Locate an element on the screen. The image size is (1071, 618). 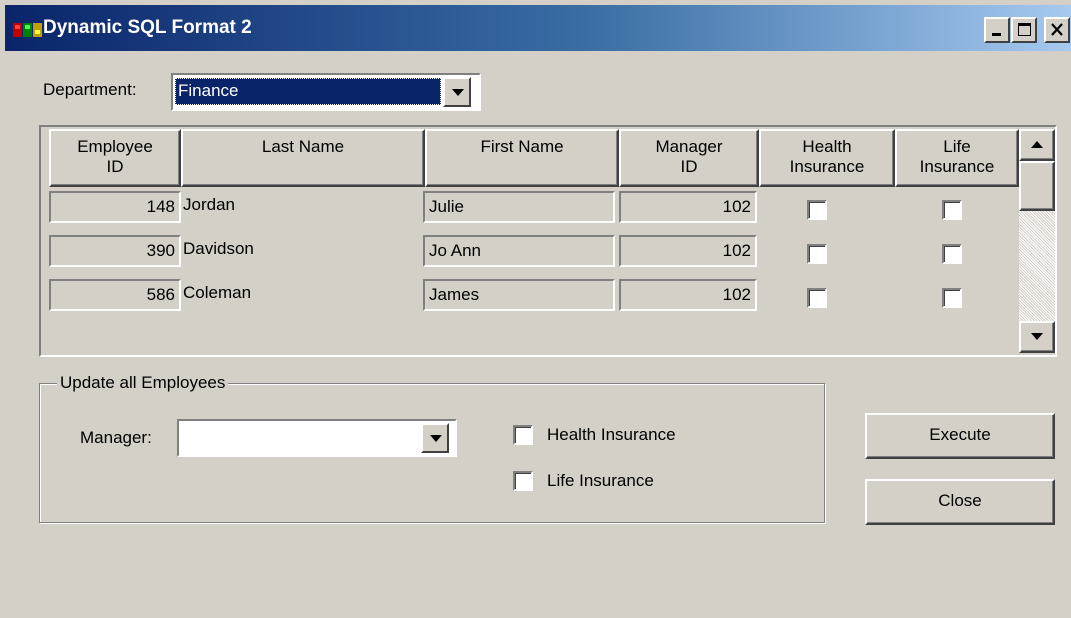
cell-last-name: Davidson is located at coordinates (303, 251).